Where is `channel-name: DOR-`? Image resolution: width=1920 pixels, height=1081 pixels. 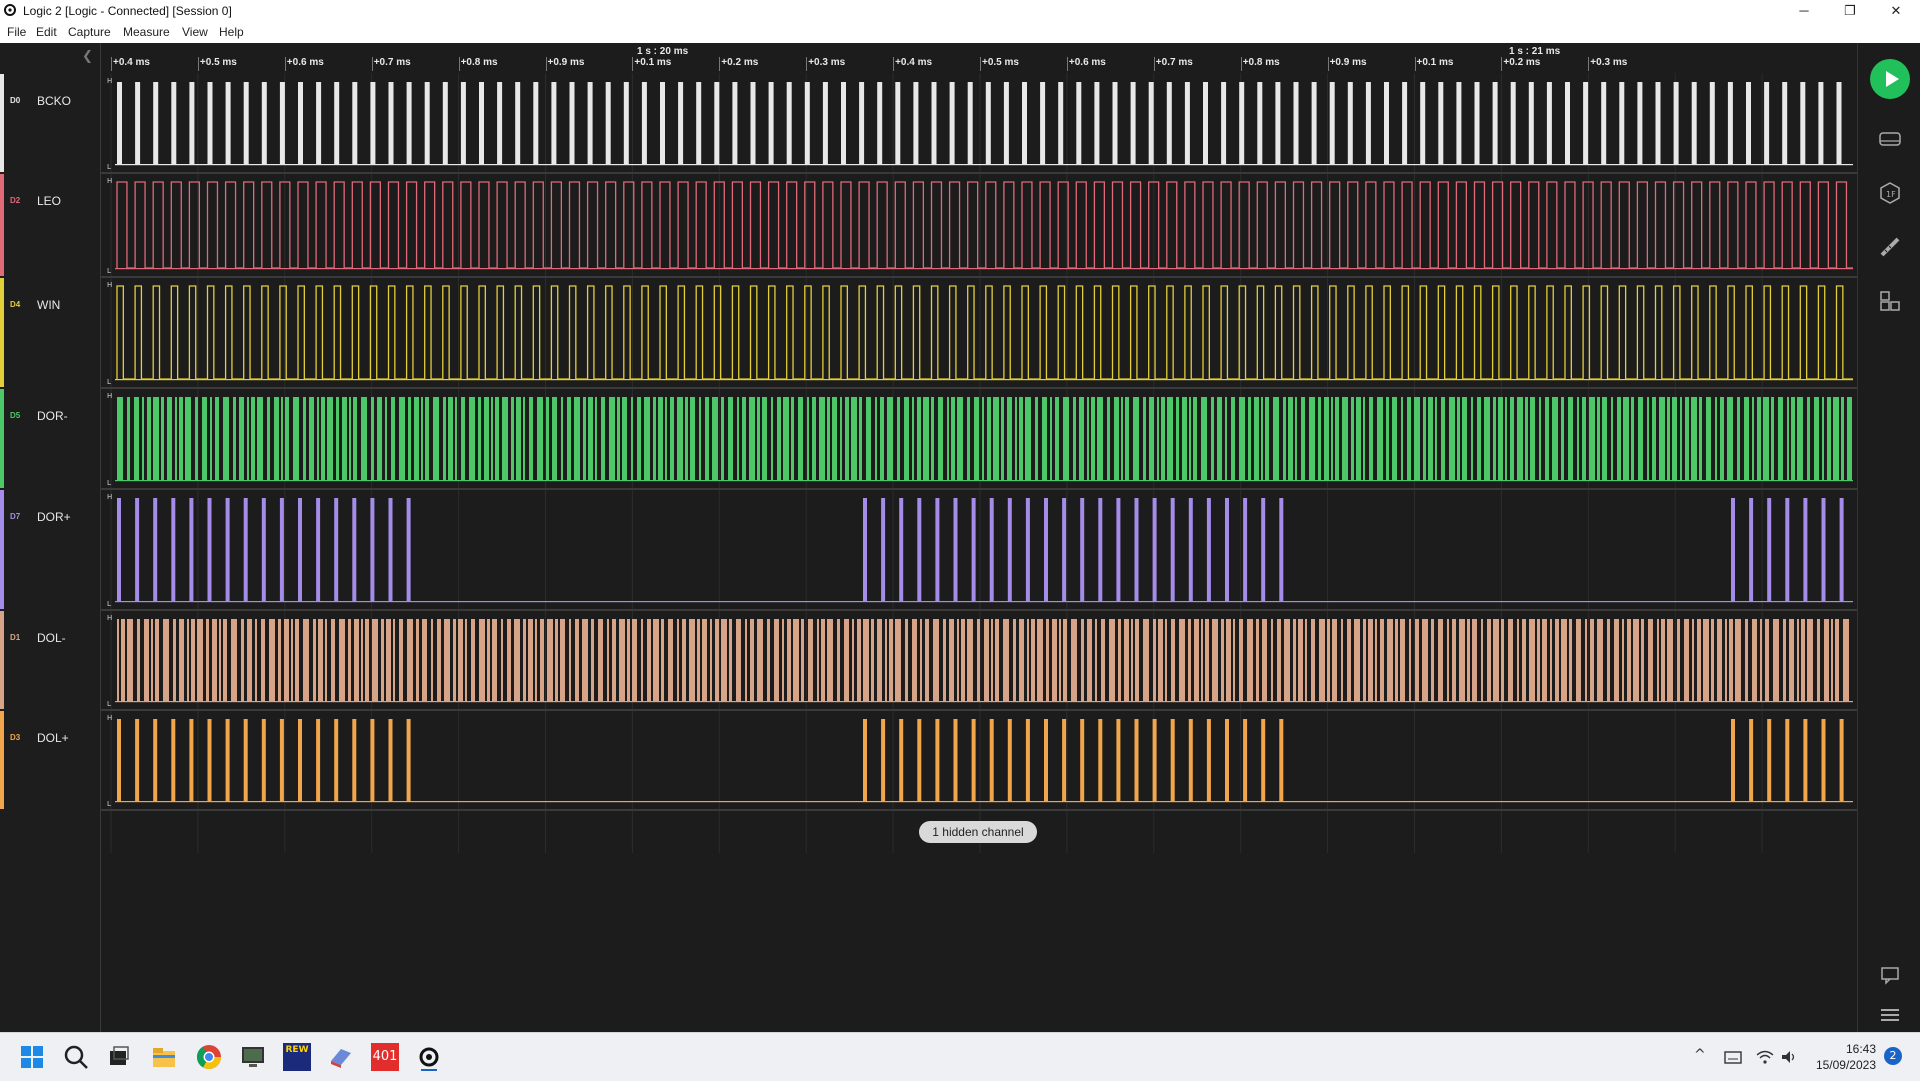 channel-name: DOR- is located at coordinates (52, 416).